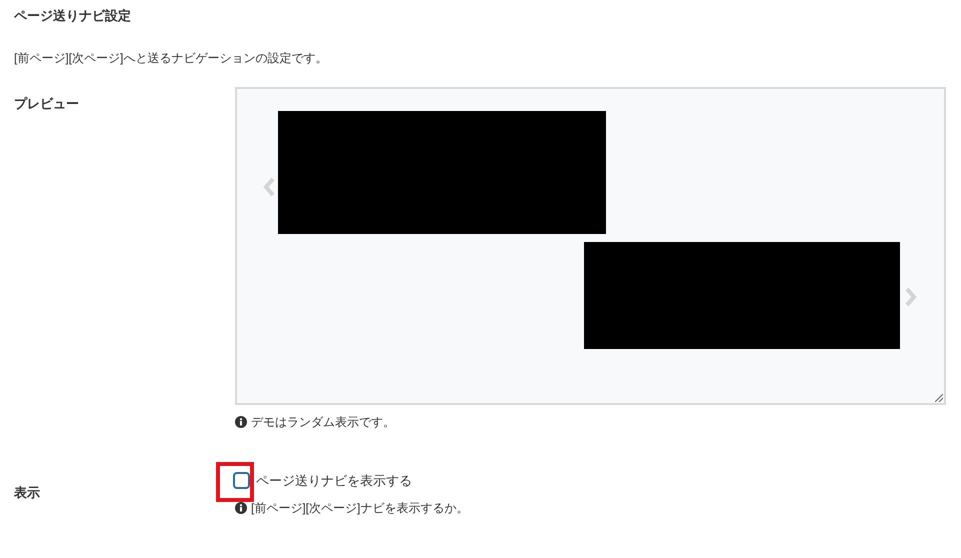  I want to click on checkbox, so click(241, 481).